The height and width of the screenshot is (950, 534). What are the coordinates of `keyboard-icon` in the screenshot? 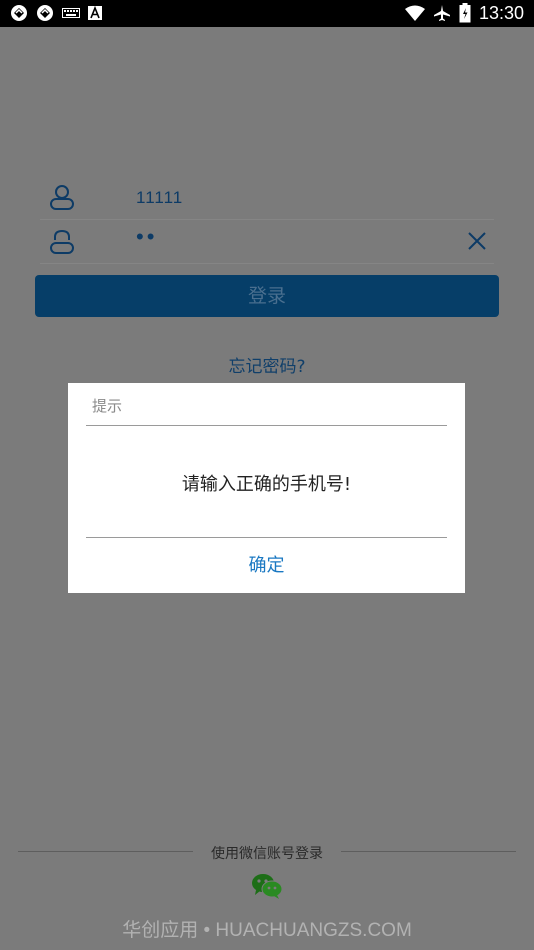 It's located at (71, 13).